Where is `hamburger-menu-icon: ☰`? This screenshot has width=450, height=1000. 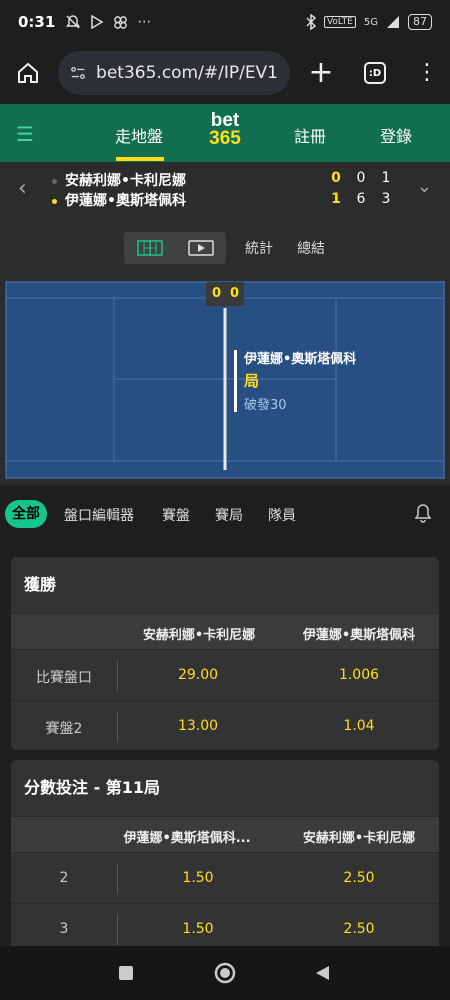 hamburger-menu-icon: ☰ is located at coordinates (25, 134).